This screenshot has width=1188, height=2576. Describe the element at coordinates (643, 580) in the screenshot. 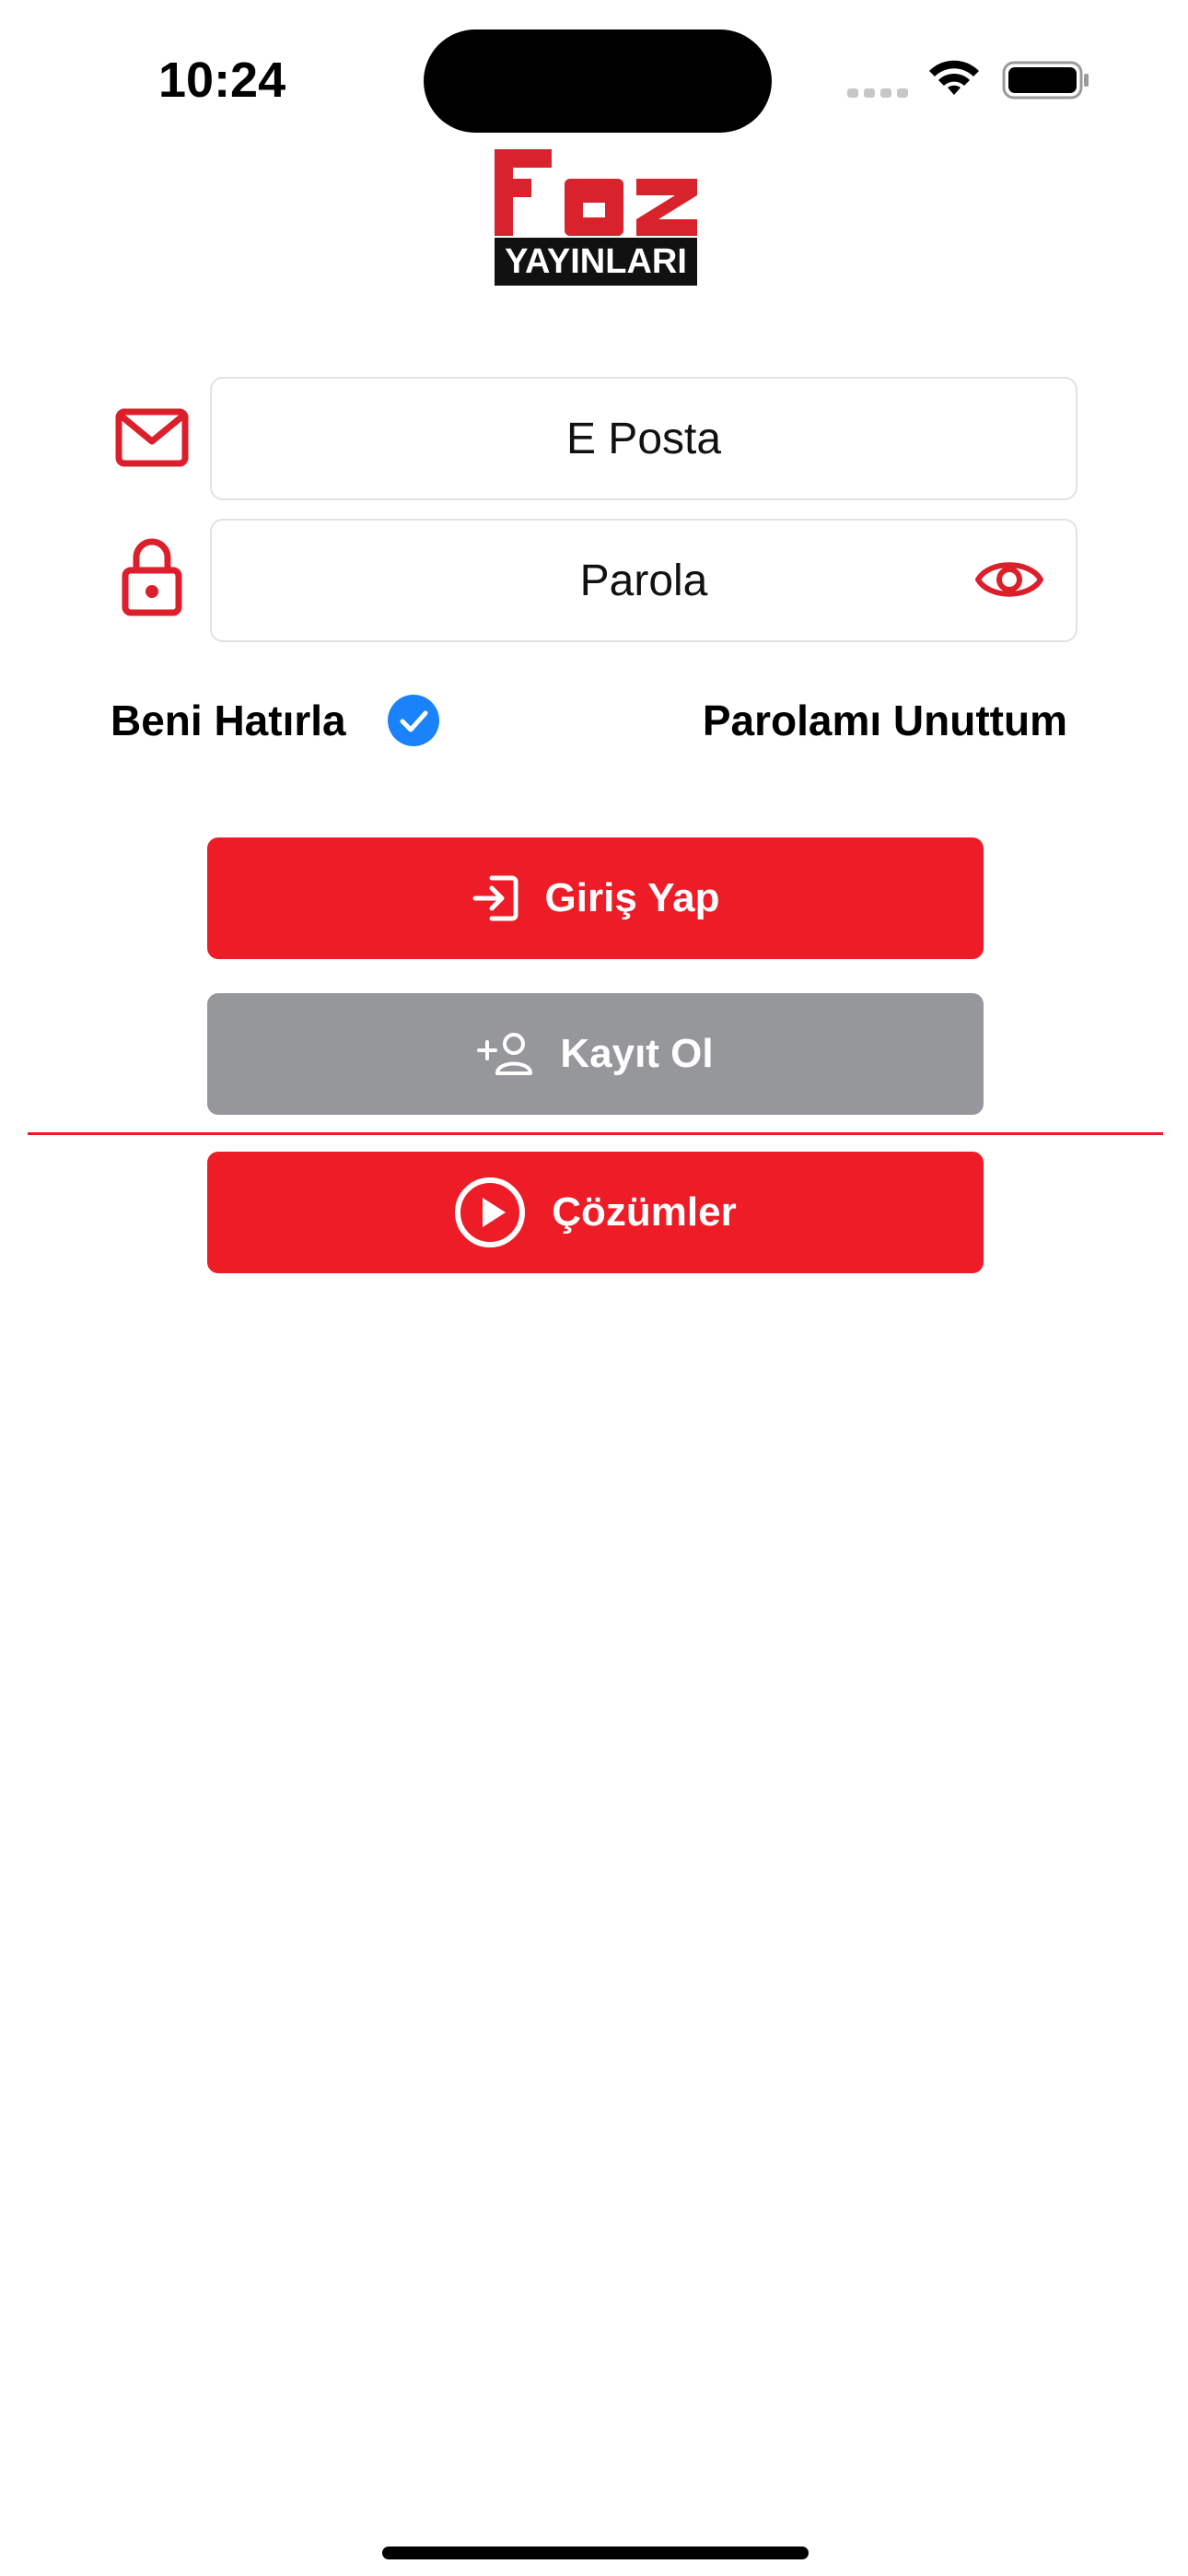

I see `password-field` at that location.